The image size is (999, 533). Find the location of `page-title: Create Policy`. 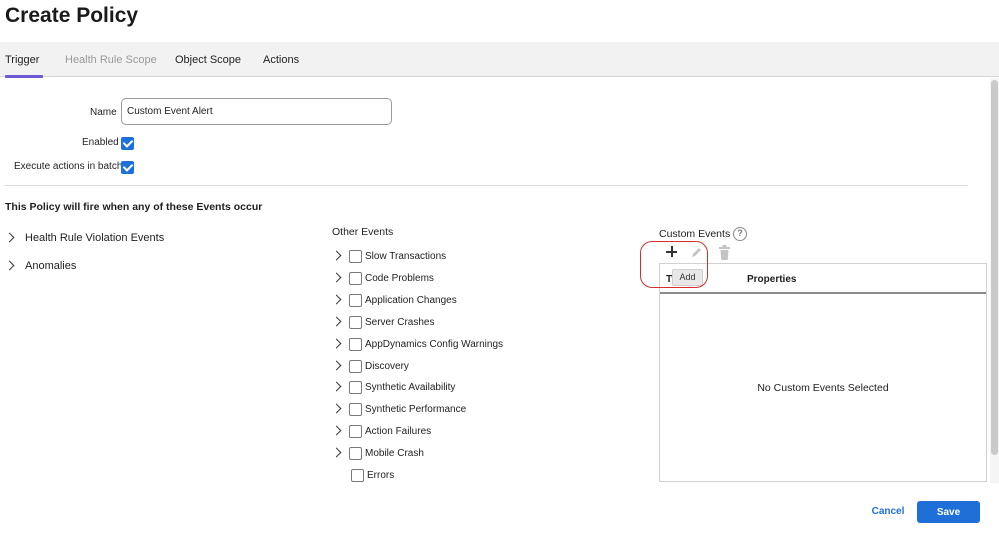

page-title: Create Policy is located at coordinates (72, 15).